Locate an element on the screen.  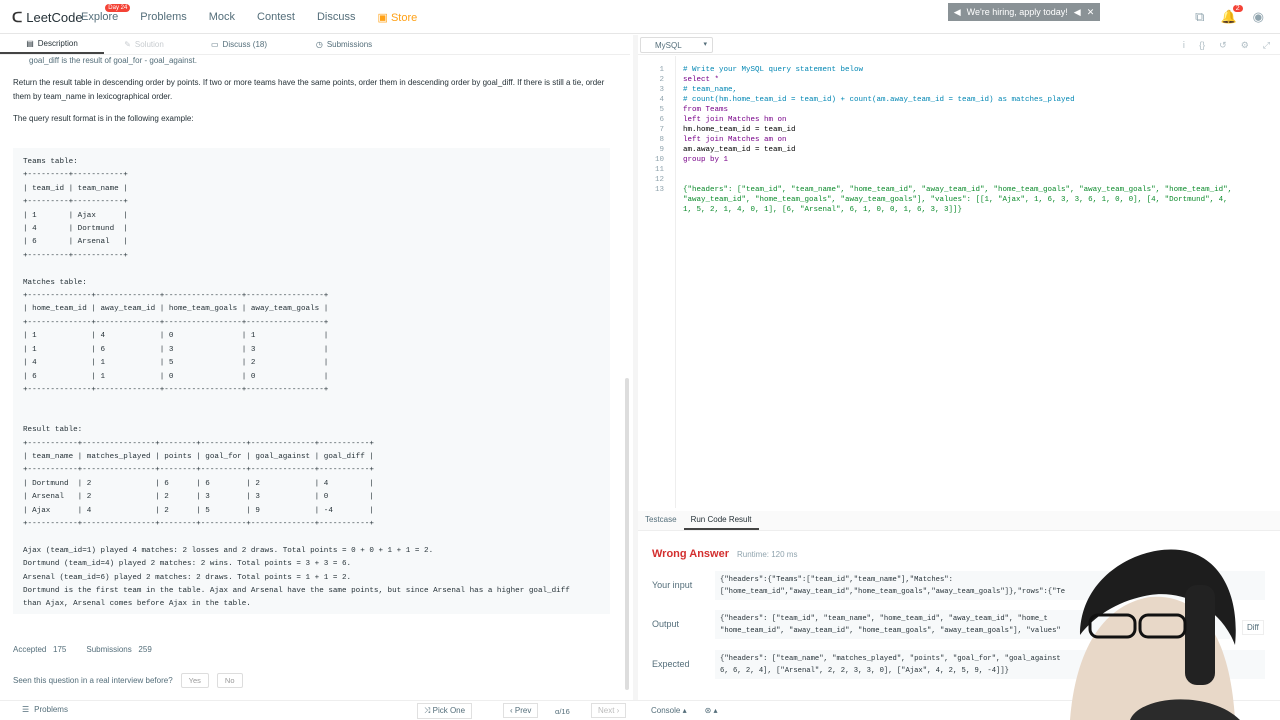
code-line: hm.home_team_id = team_id is located at coordinates (739, 130).